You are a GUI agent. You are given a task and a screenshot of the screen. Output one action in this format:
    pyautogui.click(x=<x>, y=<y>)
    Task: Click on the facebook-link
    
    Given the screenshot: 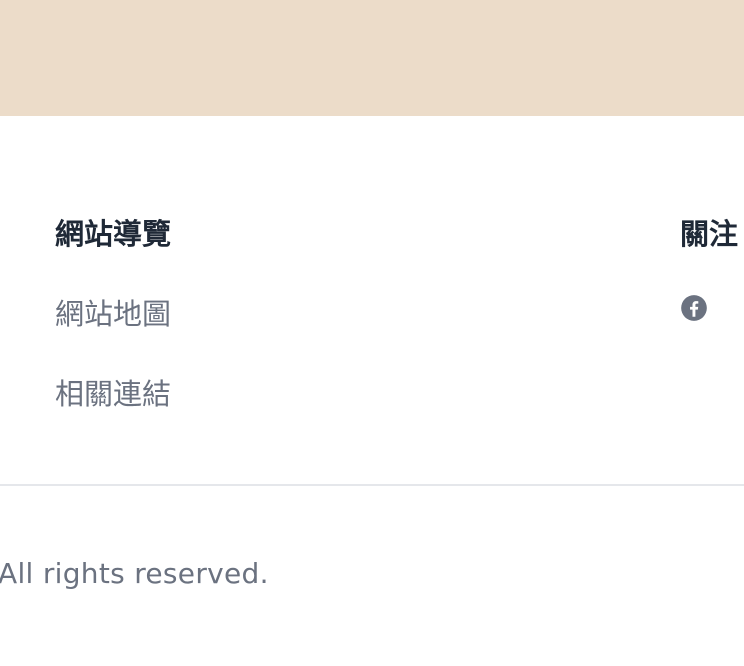 What is the action you would take?
    pyautogui.click(x=694, y=308)
    